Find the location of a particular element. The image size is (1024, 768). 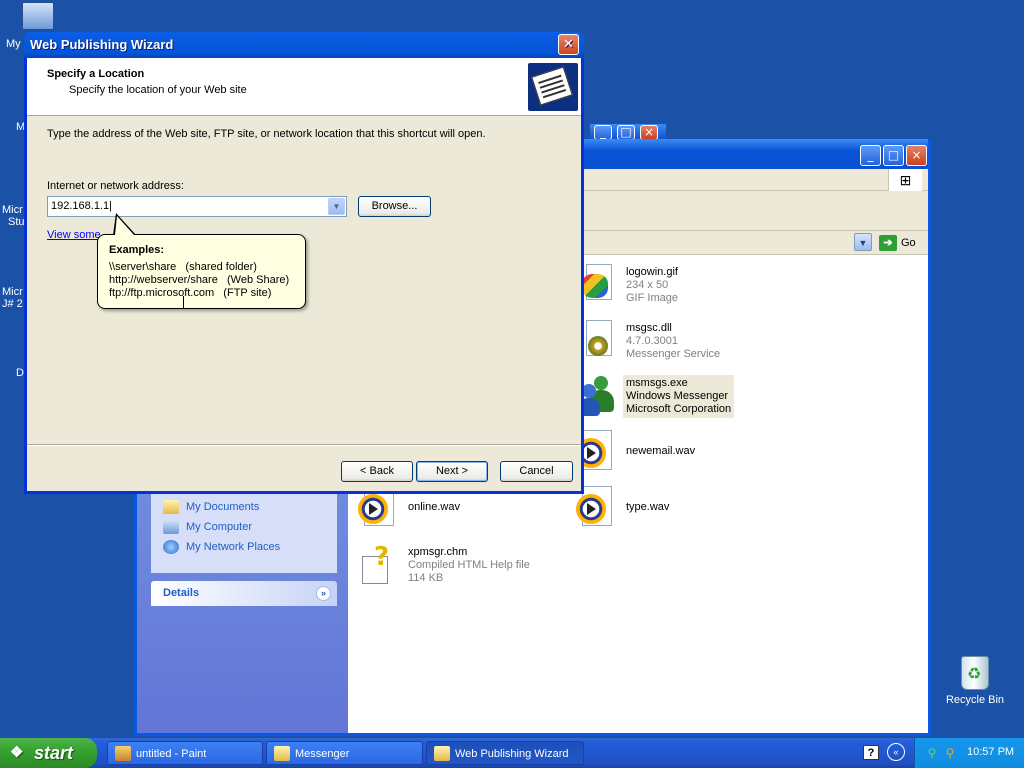

file-name: msgsc.dll is located at coordinates (649, 328).